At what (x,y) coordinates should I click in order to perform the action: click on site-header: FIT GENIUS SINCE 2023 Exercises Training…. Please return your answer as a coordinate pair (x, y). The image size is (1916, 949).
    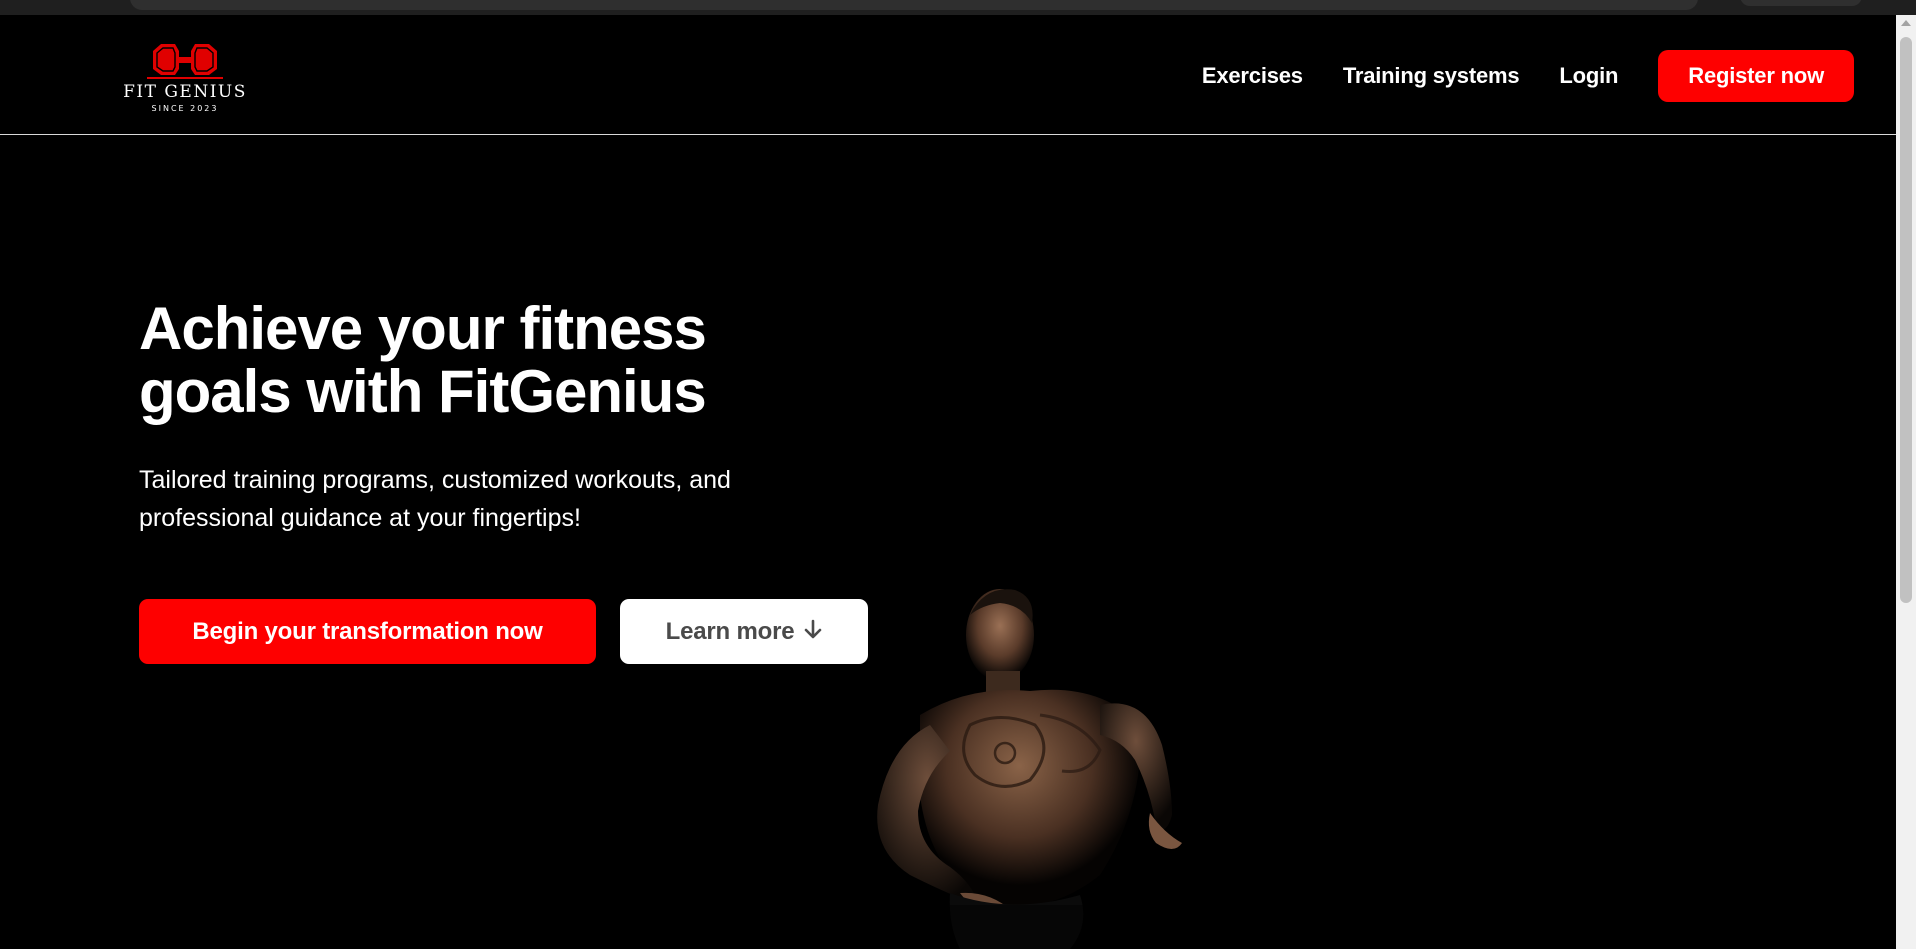
    Looking at the image, I should click on (948, 75).